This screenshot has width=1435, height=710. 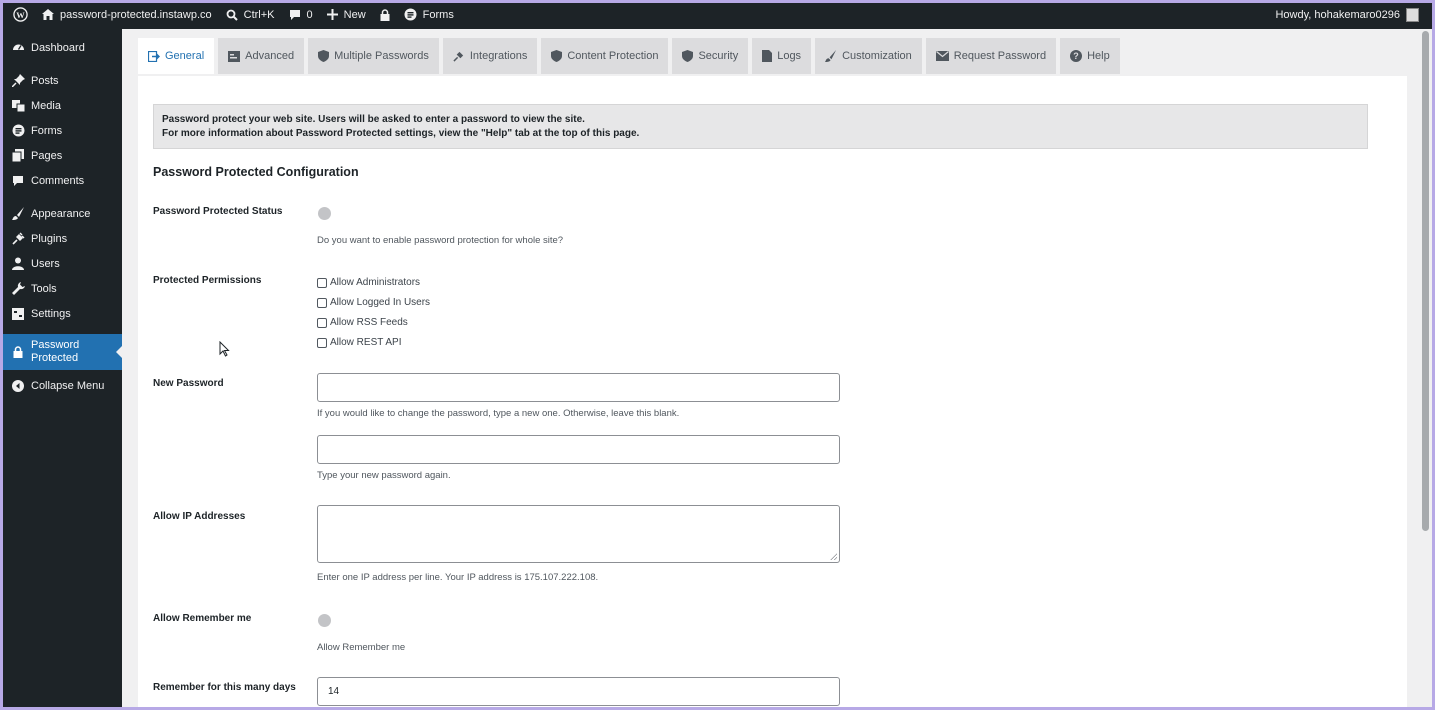 I want to click on tab-help: ? Help, so click(x=1090, y=56).